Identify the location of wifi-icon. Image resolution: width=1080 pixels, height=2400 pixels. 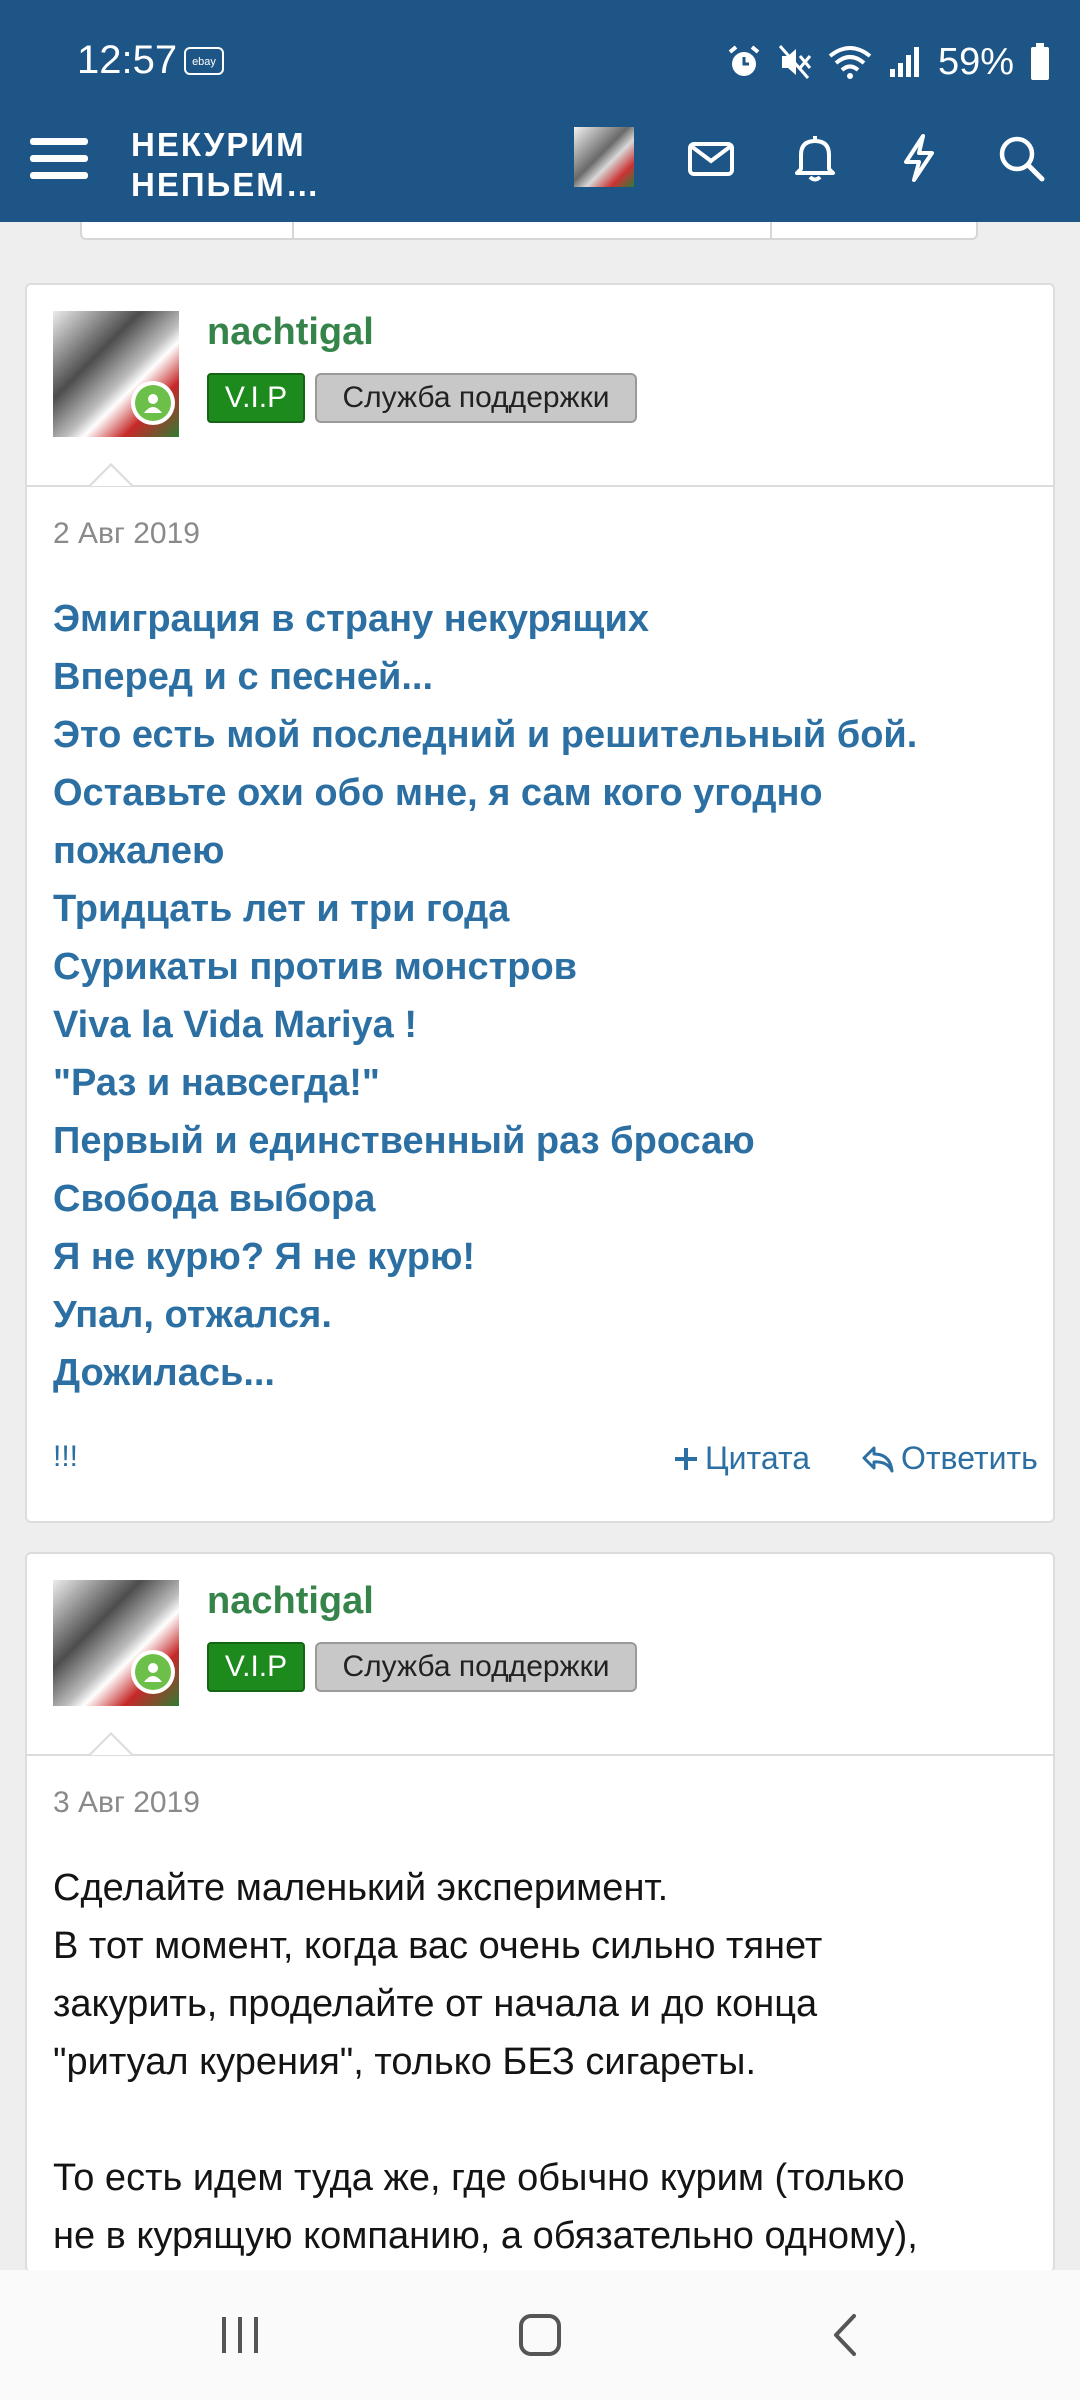
(850, 62).